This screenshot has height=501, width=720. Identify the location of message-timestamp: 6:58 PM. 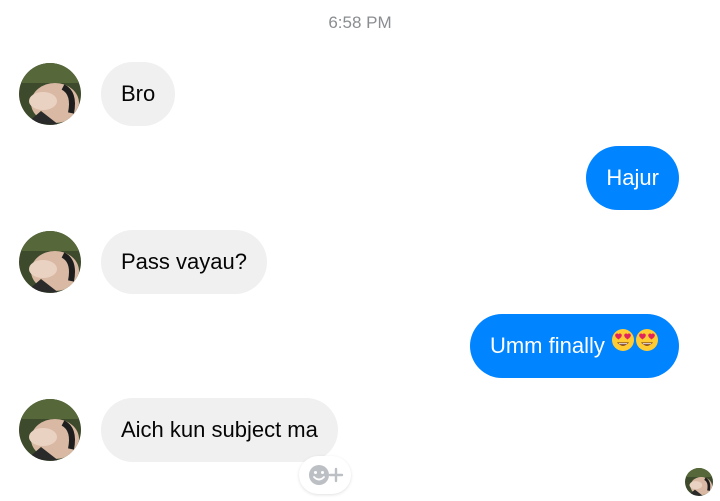
(360, 22).